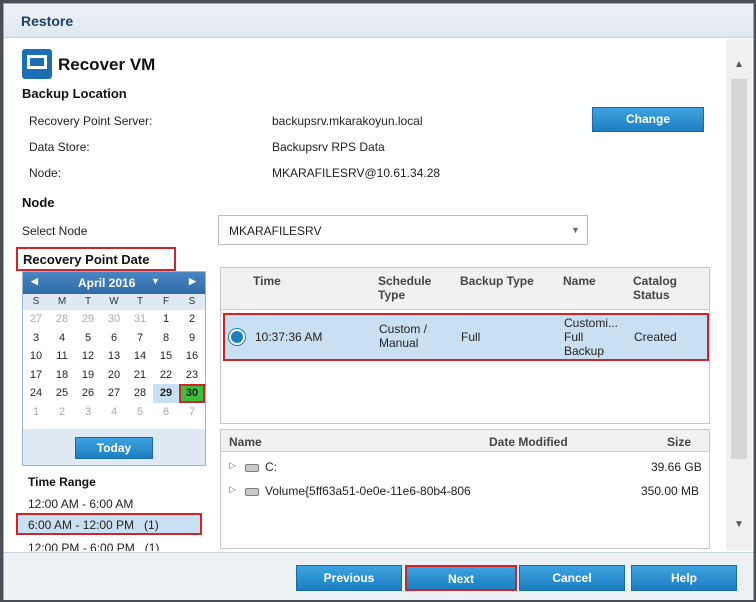 This screenshot has height=602, width=756. What do you see at coordinates (114, 448) in the screenshot?
I see `today-button: Today` at bounding box center [114, 448].